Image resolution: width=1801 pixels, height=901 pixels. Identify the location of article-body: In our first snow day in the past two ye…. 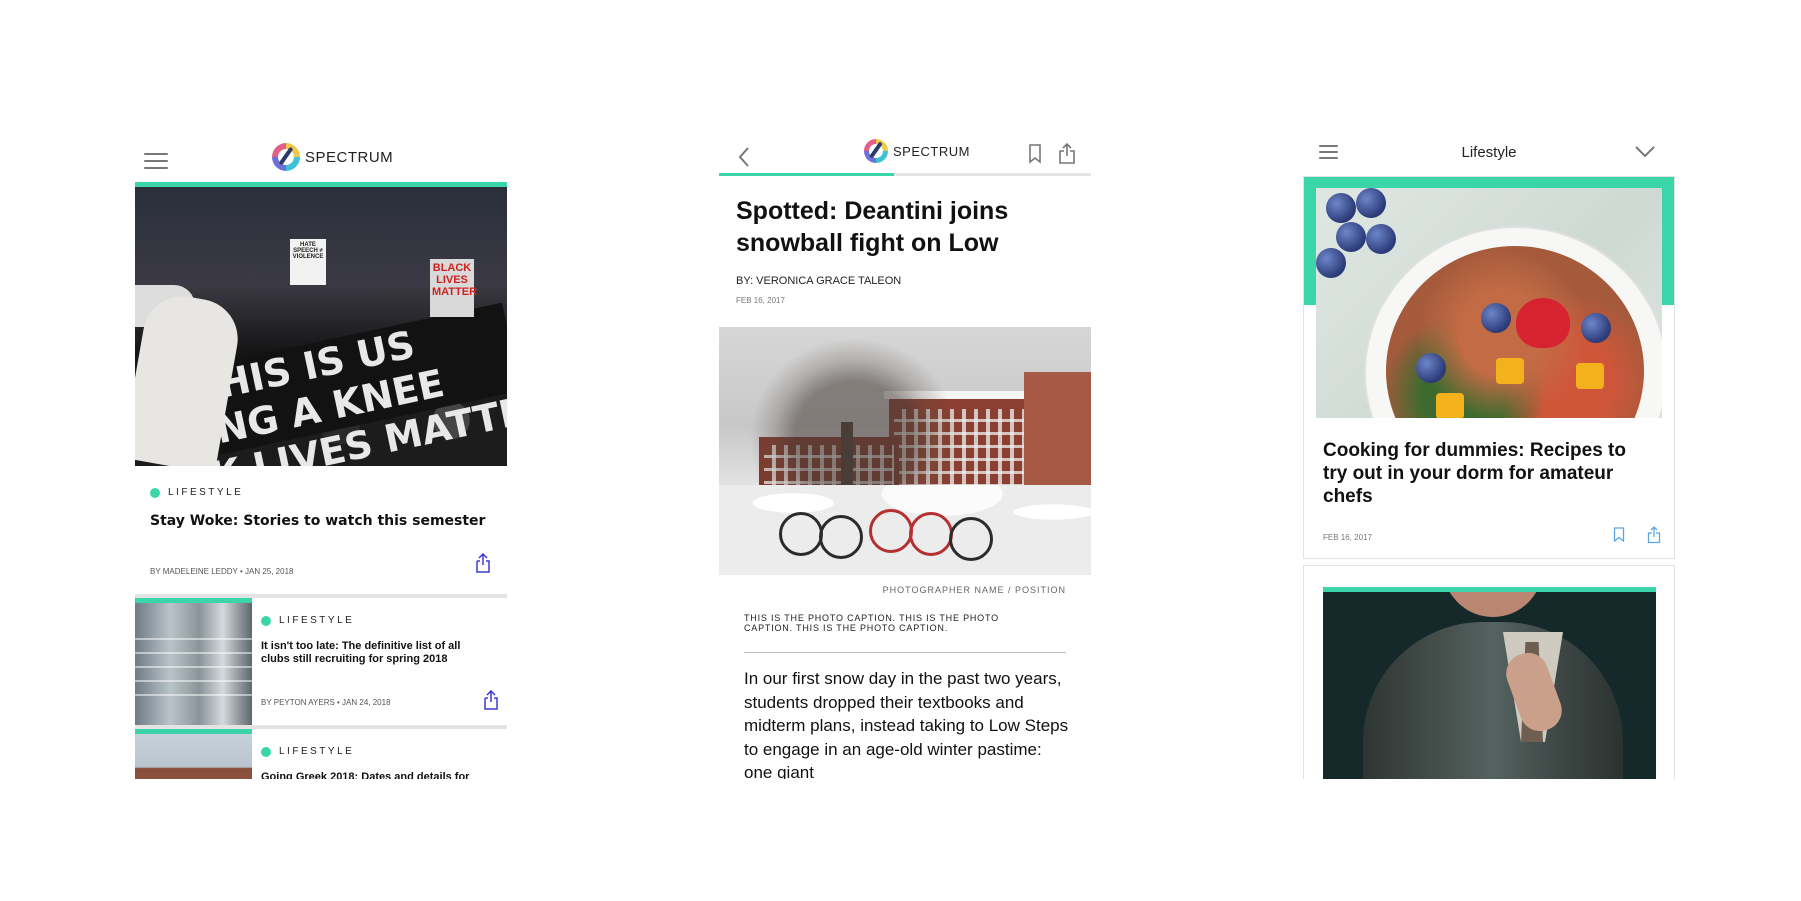
(906, 724).